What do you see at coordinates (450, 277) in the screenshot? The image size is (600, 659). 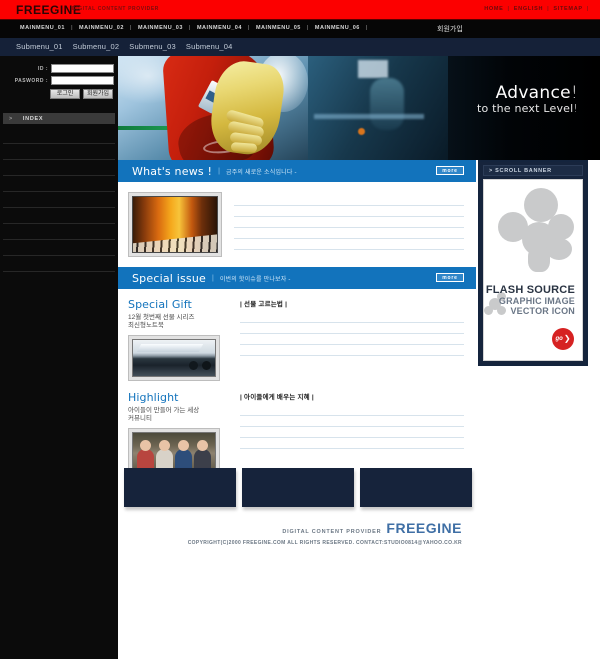 I see `special-more-button: more` at bounding box center [450, 277].